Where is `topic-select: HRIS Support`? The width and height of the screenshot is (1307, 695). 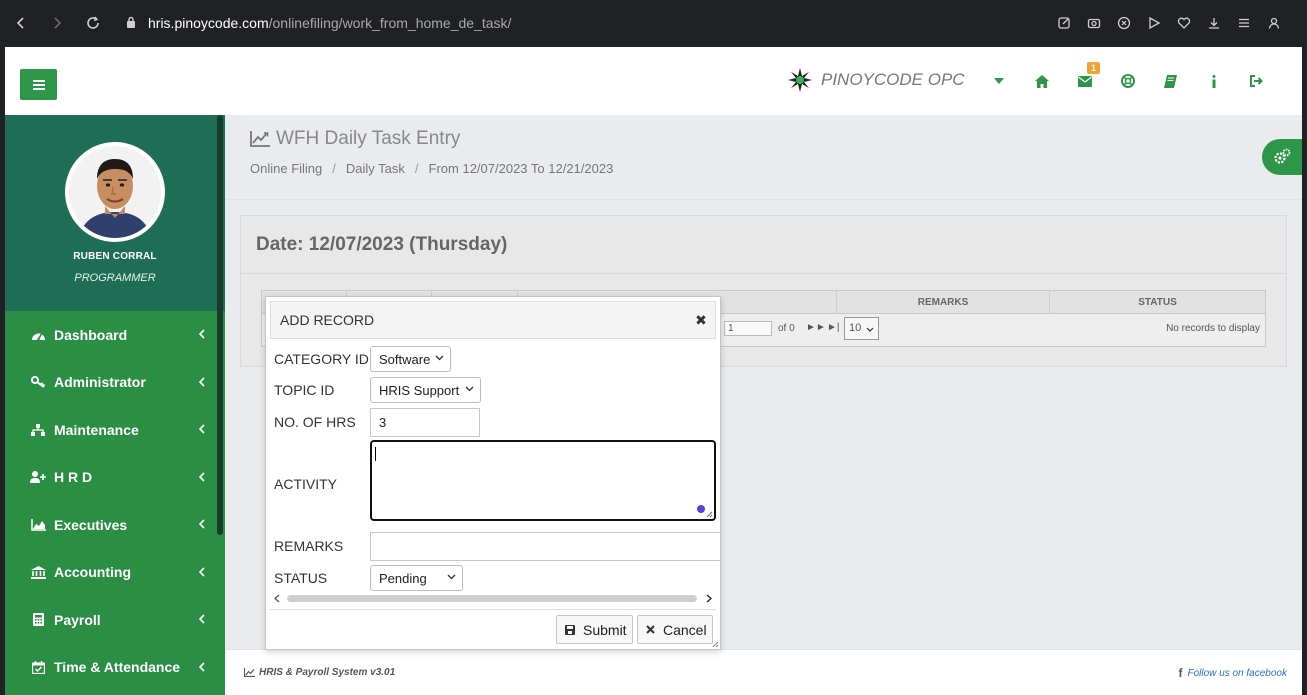
topic-select: HRIS Support is located at coordinates (425, 390).